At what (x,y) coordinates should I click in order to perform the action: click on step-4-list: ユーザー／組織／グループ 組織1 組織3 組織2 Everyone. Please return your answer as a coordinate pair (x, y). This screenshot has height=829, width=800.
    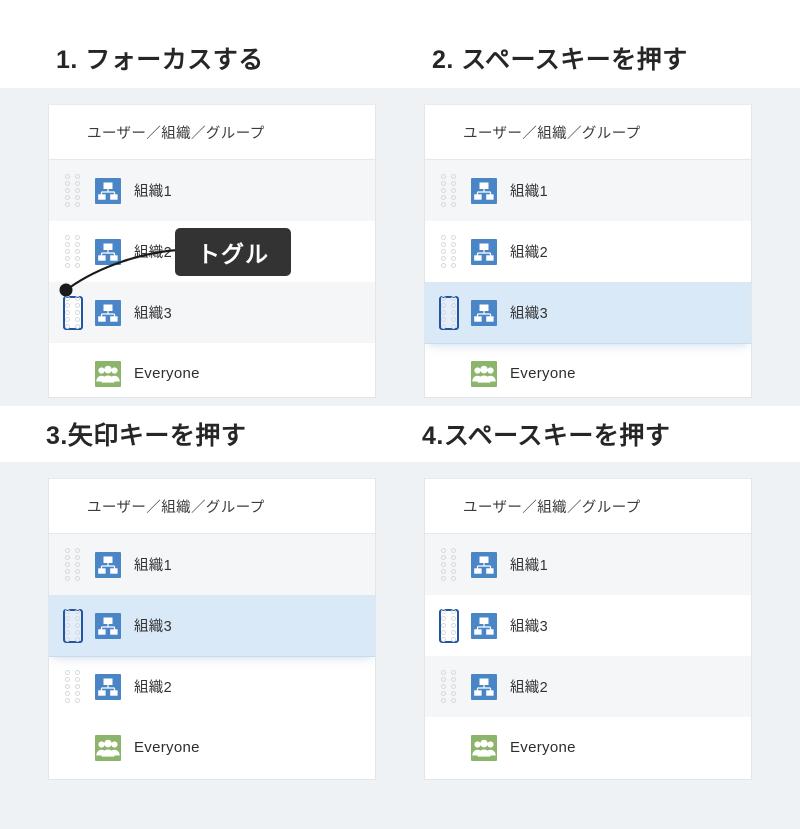
    Looking at the image, I should click on (588, 629).